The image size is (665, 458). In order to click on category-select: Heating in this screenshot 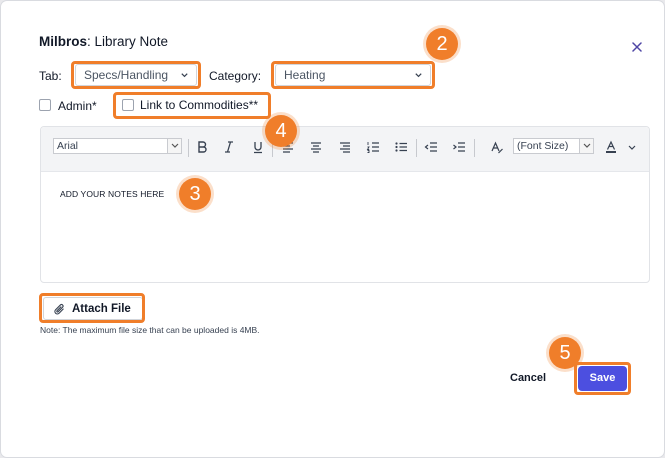, I will do `click(353, 75)`.